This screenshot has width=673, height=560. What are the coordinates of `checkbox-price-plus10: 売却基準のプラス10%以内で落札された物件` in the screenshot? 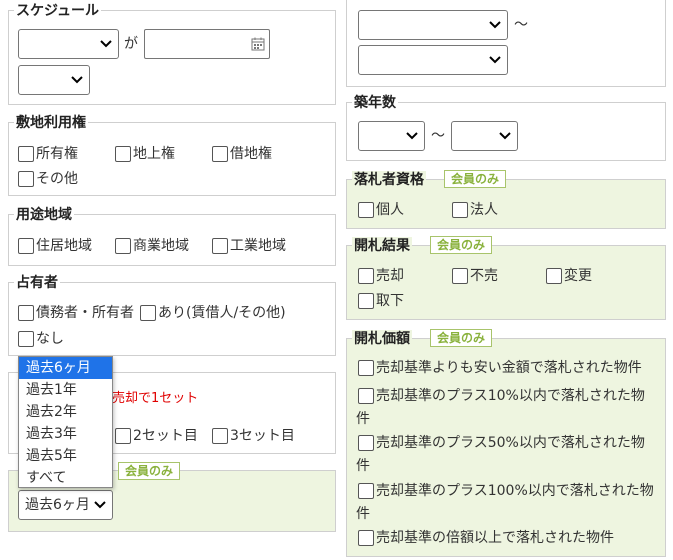 It's located at (507, 408).